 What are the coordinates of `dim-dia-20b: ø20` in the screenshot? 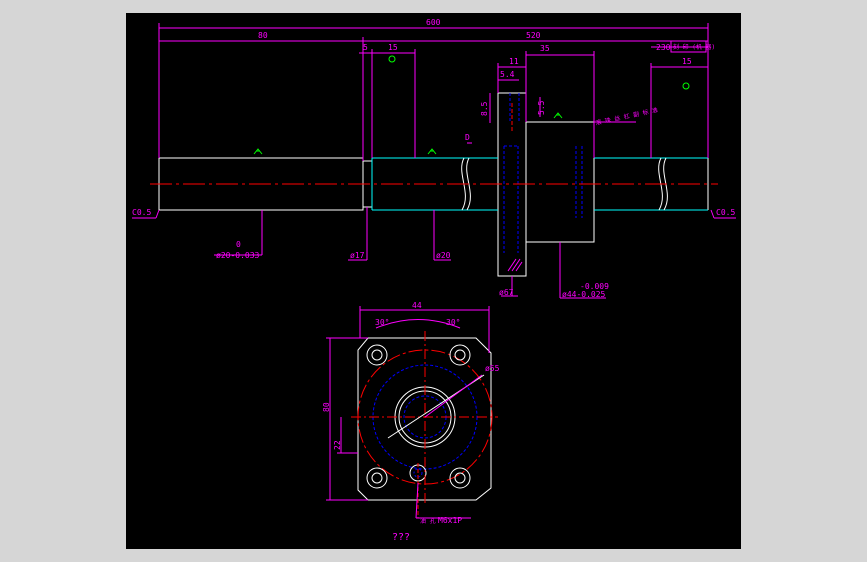 It's located at (443, 255).